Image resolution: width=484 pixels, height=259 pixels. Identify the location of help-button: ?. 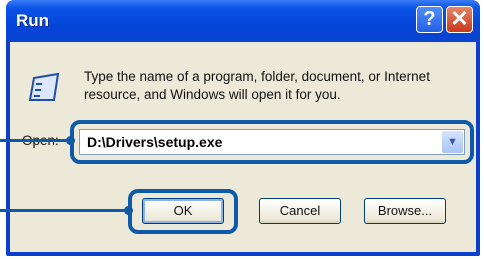
(429, 19).